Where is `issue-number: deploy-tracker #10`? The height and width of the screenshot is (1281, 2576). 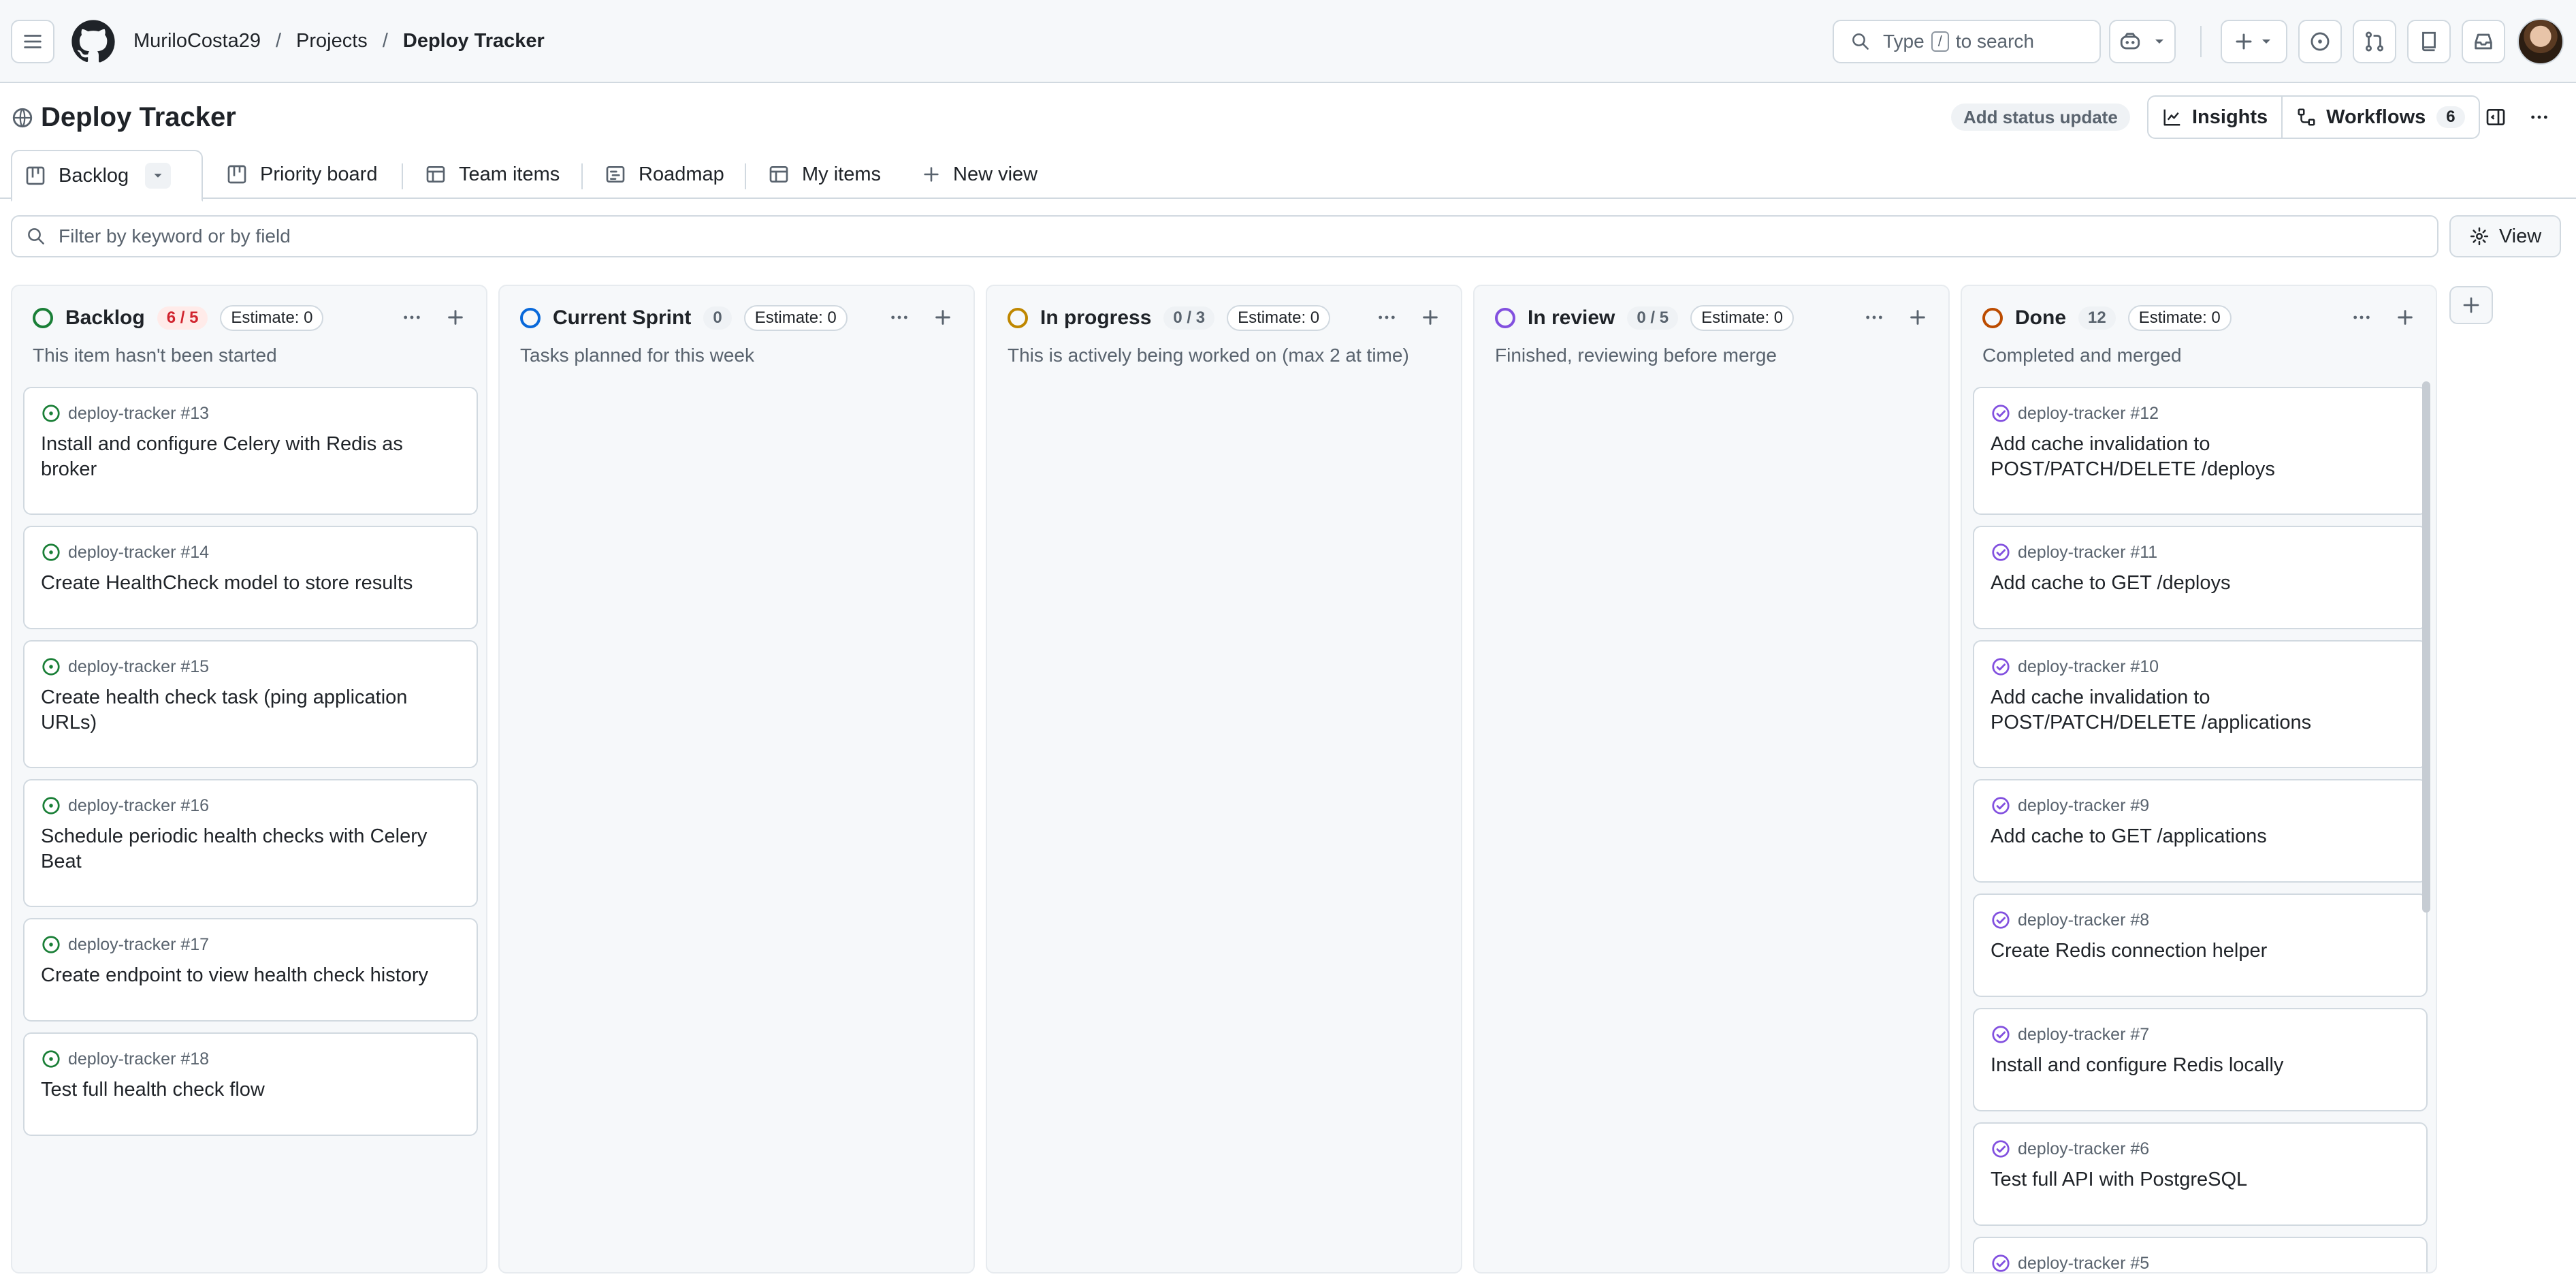
issue-number: deploy-tracker #10 is located at coordinates (2088, 667).